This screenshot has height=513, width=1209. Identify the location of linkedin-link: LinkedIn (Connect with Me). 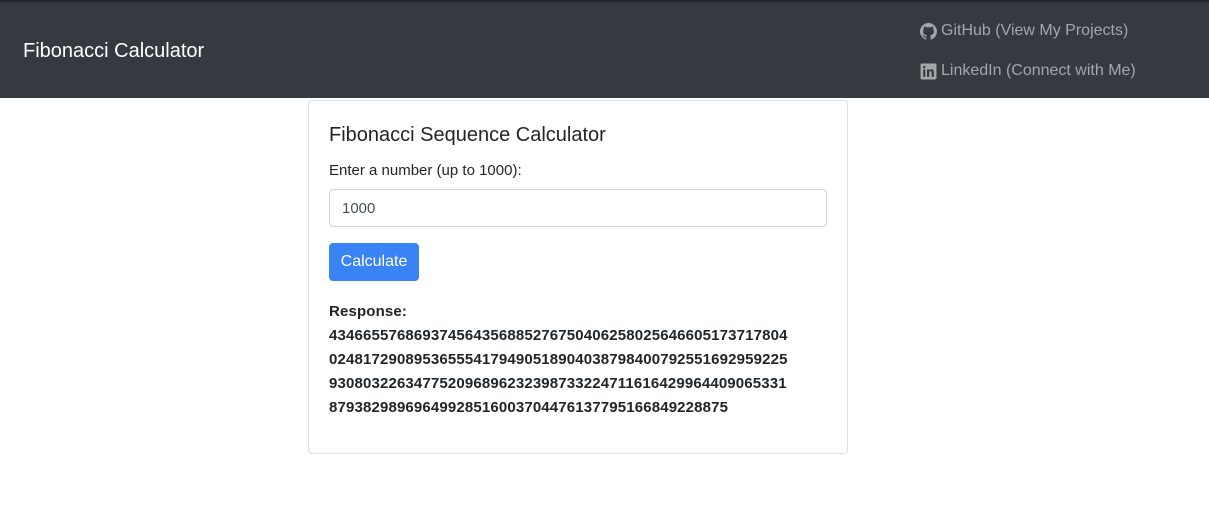
(1028, 71).